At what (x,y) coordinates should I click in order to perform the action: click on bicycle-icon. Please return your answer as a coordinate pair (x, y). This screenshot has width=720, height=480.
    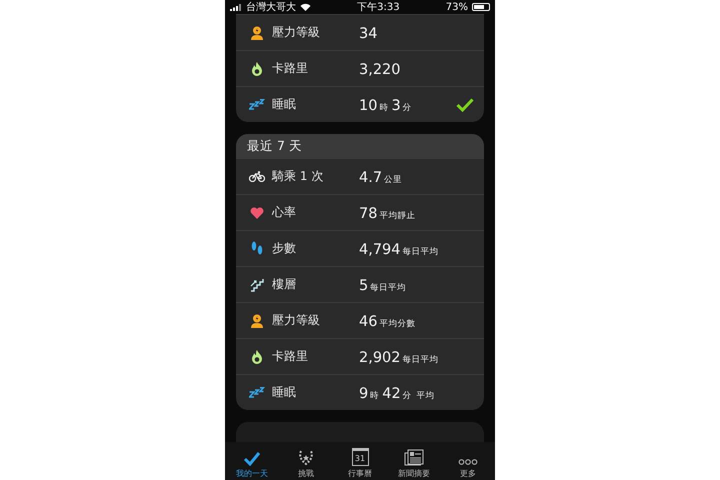
    Looking at the image, I should click on (257, 176).